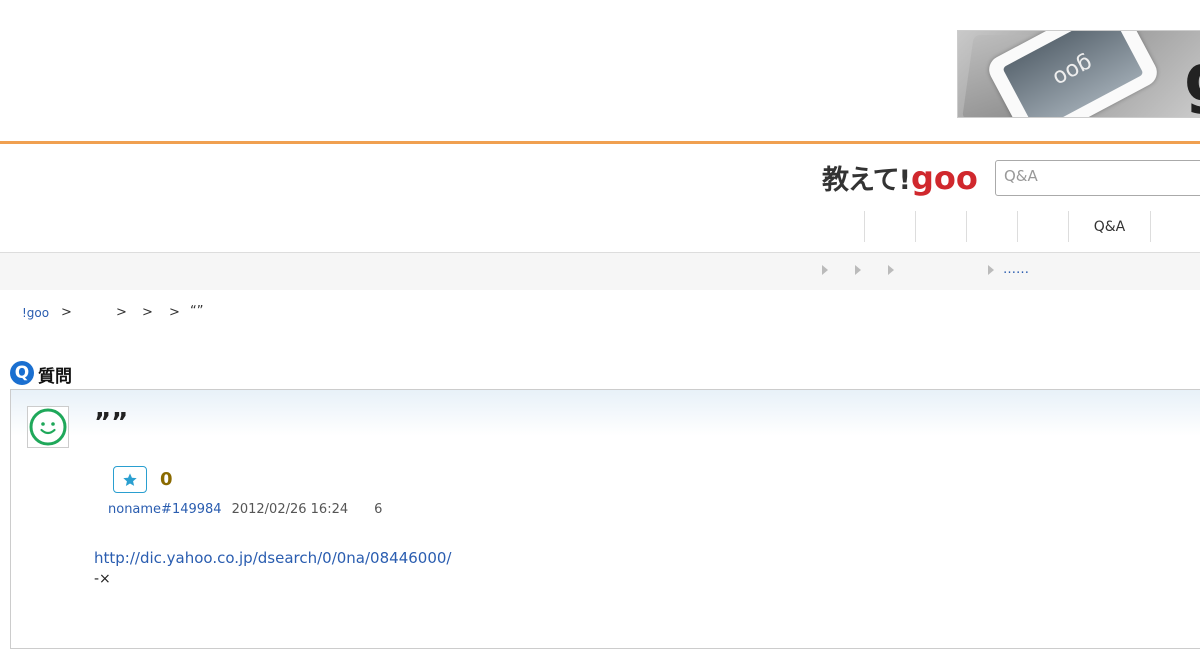 The height and width of the screenshot is (649, 1200). I want to click on ad-banner: goo g, so click(1078, 74).